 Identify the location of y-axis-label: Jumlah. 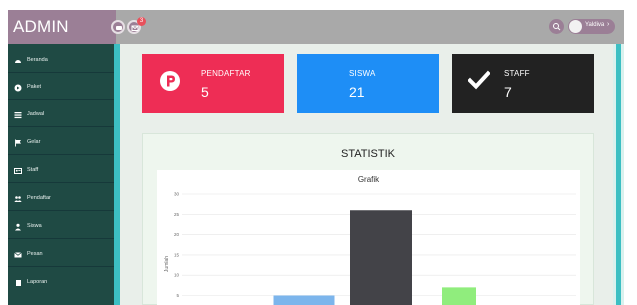
(167, 264).